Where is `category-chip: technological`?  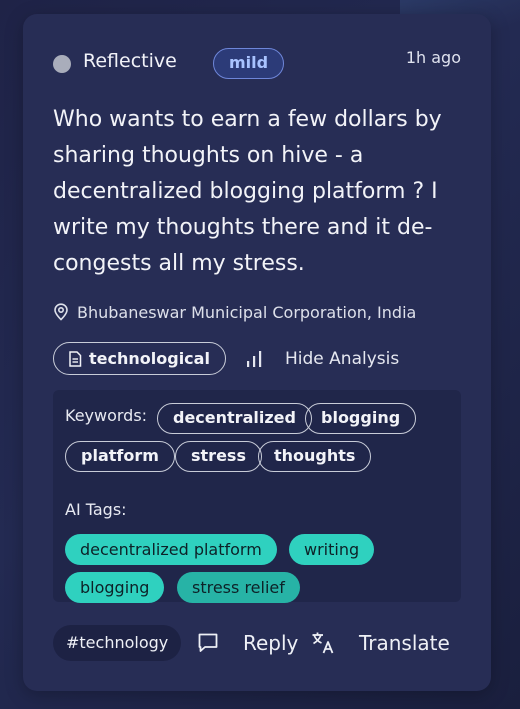
category-chip: technological is located at coordinates (139, 358).